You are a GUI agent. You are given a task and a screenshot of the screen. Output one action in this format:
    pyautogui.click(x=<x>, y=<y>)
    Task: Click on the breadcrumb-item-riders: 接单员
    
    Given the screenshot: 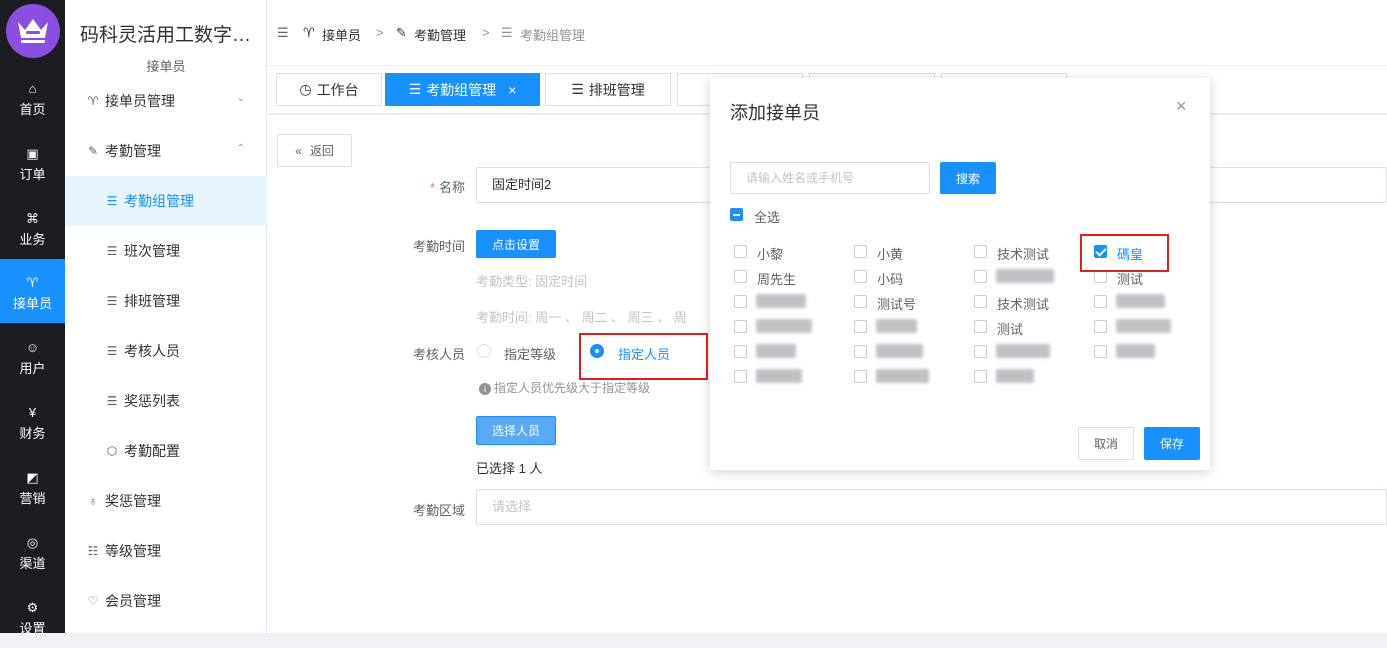 What is the action you would take?
    pyautogui.click(x=341, y=34)
    